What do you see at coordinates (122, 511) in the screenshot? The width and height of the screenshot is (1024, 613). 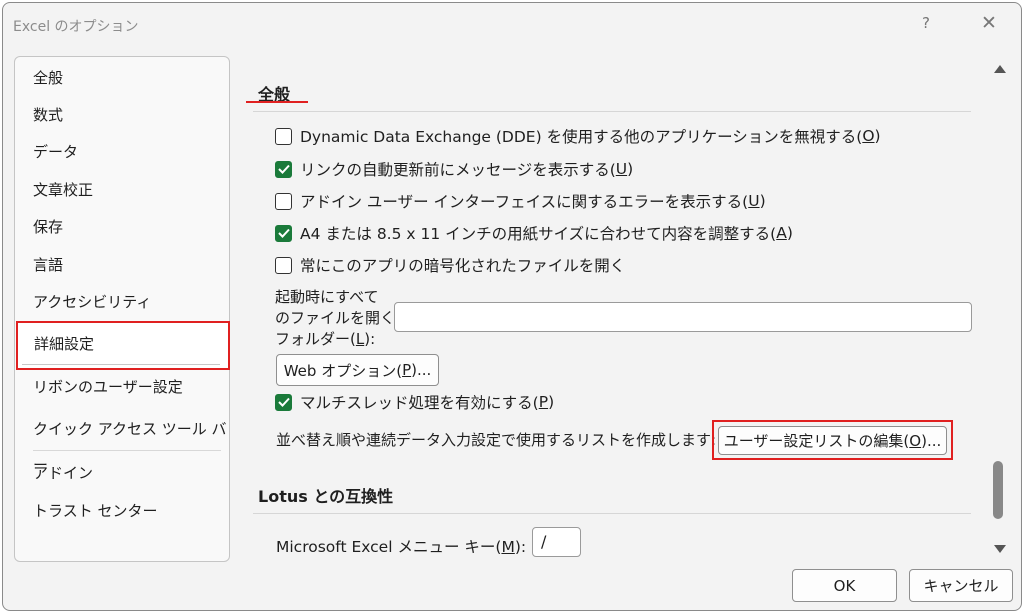 I see `sidebar-item-trust-center: トラスト センター` at bounding box center [122, 511].